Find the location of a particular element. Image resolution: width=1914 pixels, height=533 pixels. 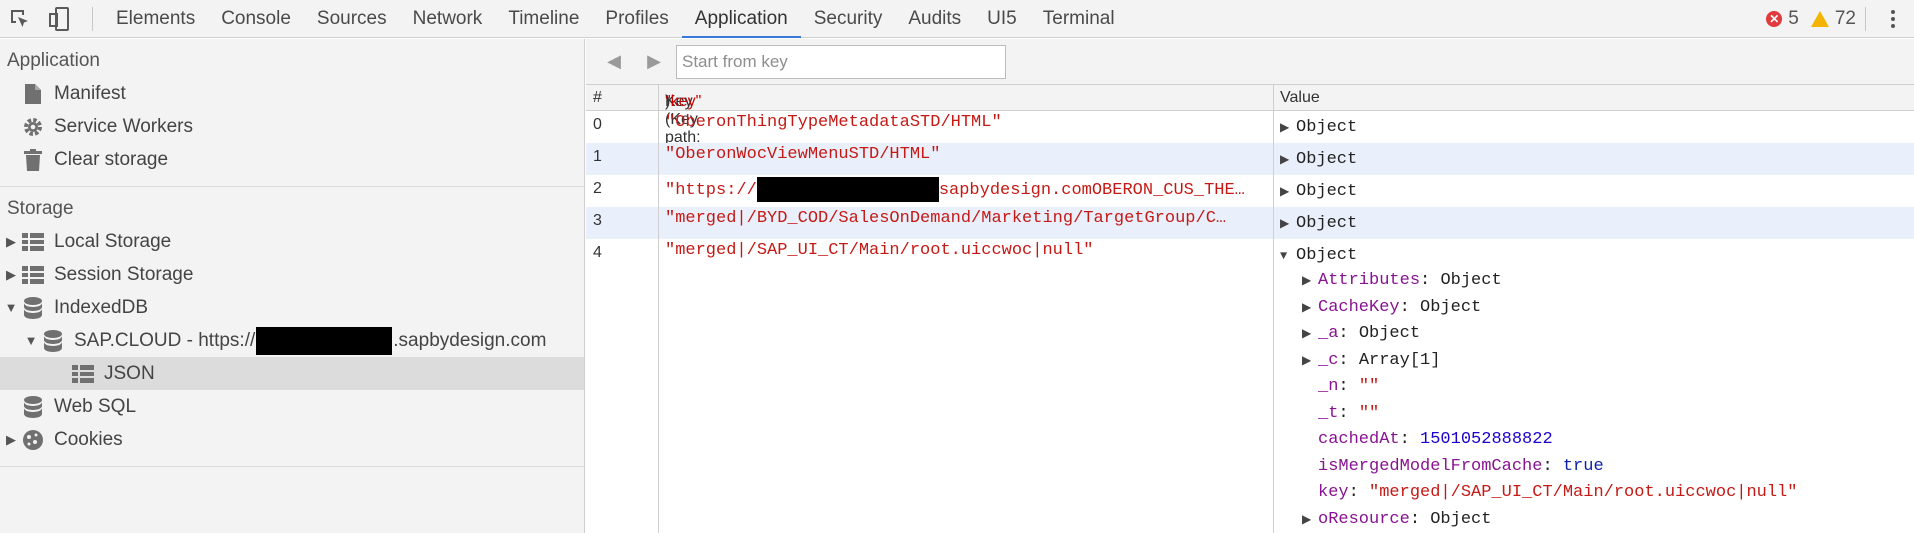

row-key: "OberonWocViewMenuSTD/HTML" is located at coordinates (803, 154).